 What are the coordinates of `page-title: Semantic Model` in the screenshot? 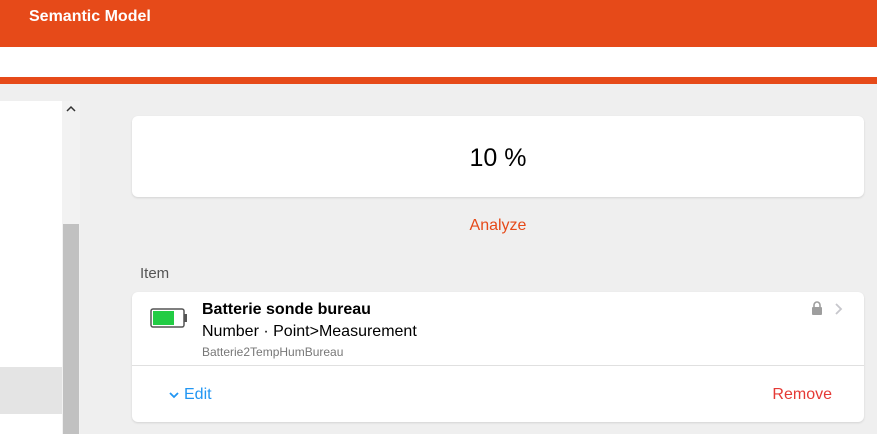 It's located at (90, 16).